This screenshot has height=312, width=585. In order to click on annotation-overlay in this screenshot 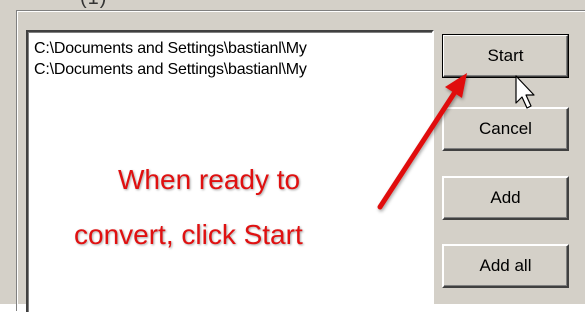, I will do `click(456, 141)`.